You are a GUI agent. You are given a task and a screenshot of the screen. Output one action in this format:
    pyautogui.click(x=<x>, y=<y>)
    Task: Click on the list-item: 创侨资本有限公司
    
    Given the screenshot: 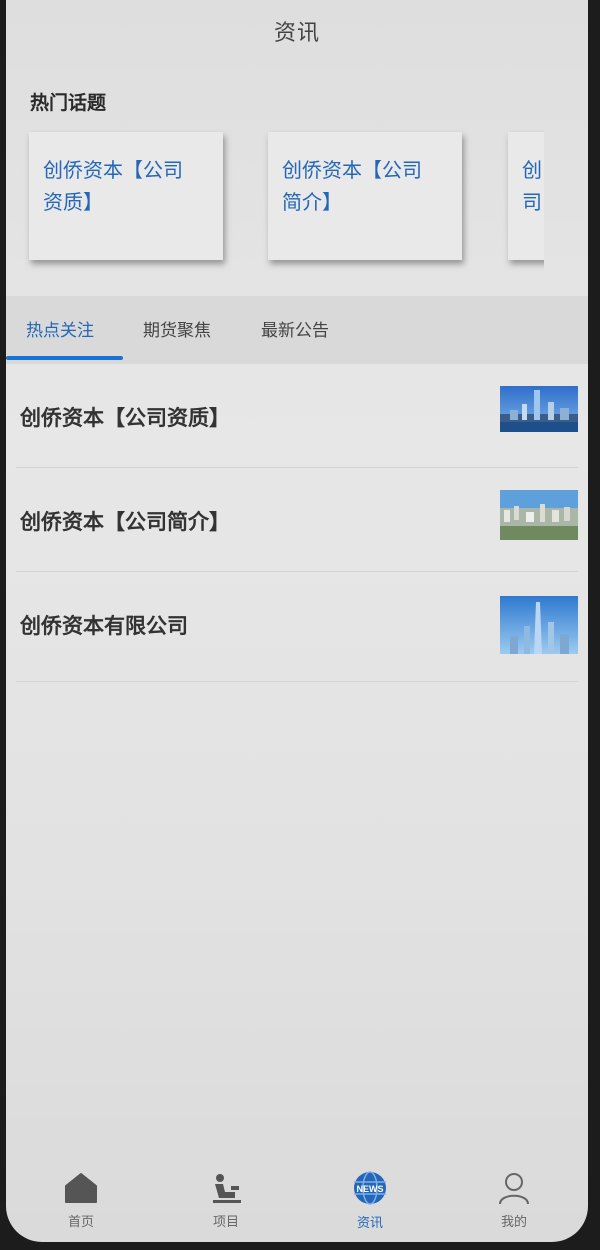 What is the action you would take?
    pyautogui.click(x=297, y=627)
    